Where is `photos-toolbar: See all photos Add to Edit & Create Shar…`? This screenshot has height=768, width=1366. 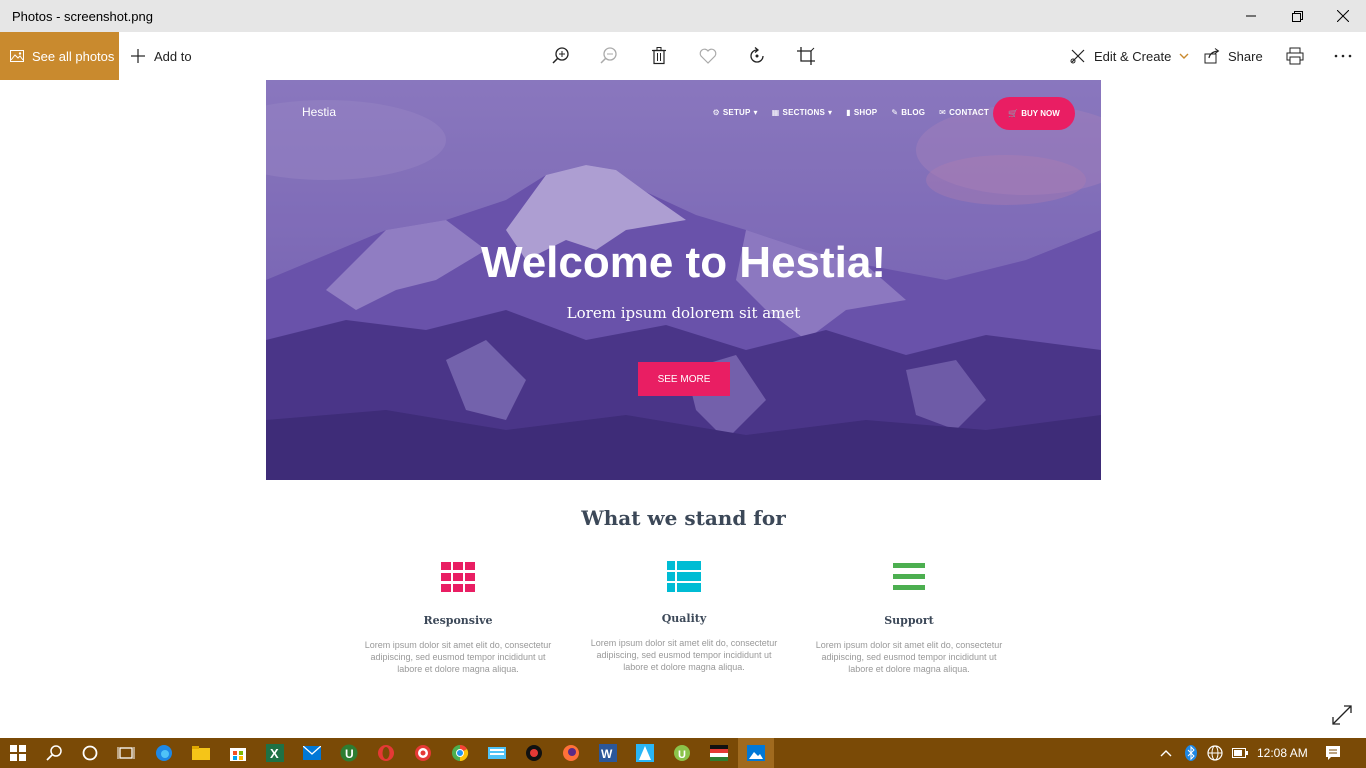 photos-toolbar: See all photos Add to Edit & Create Shar… is located at coordinates (683, 56).